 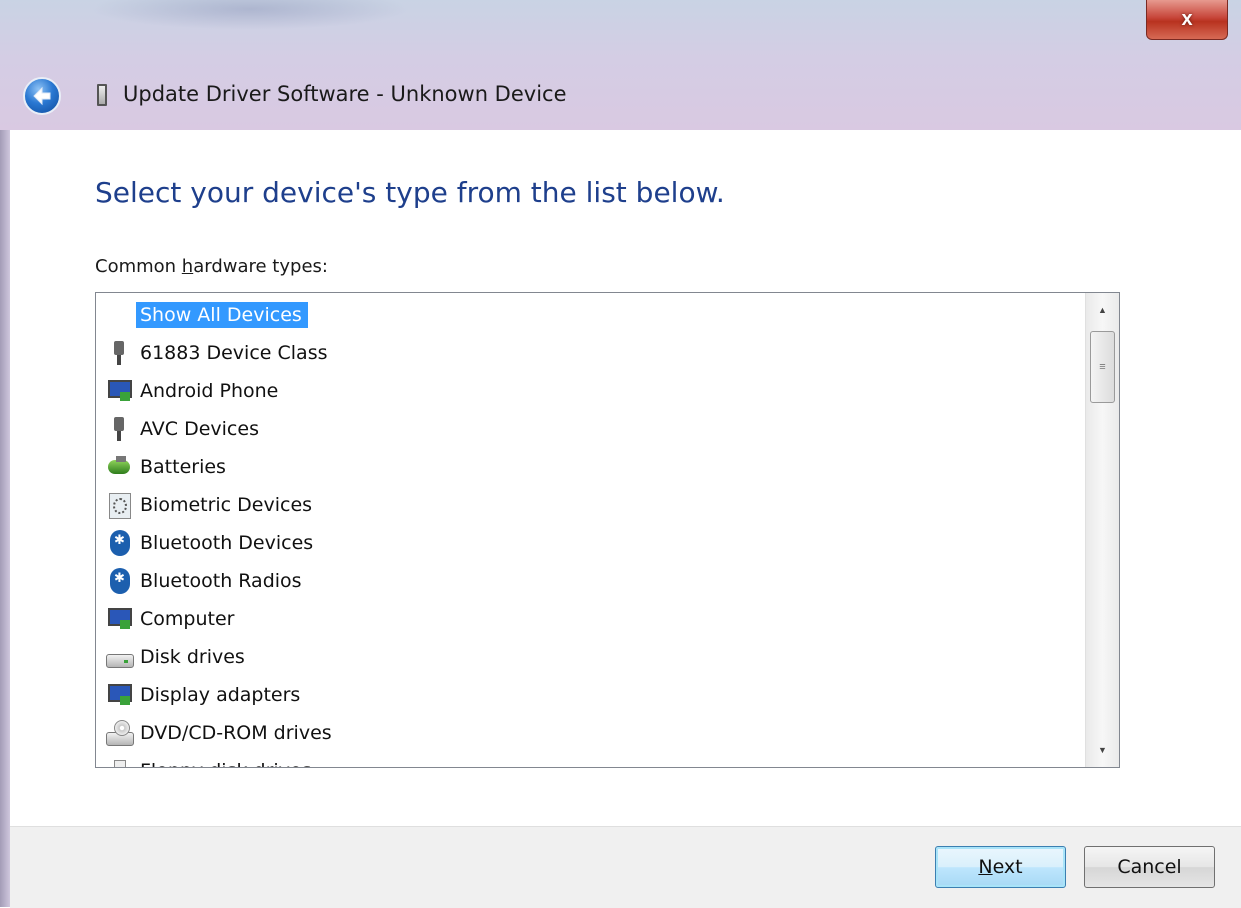 I want to click on list-item-61883-device-class: 61883 Device Class, so click(x=219, y=353).